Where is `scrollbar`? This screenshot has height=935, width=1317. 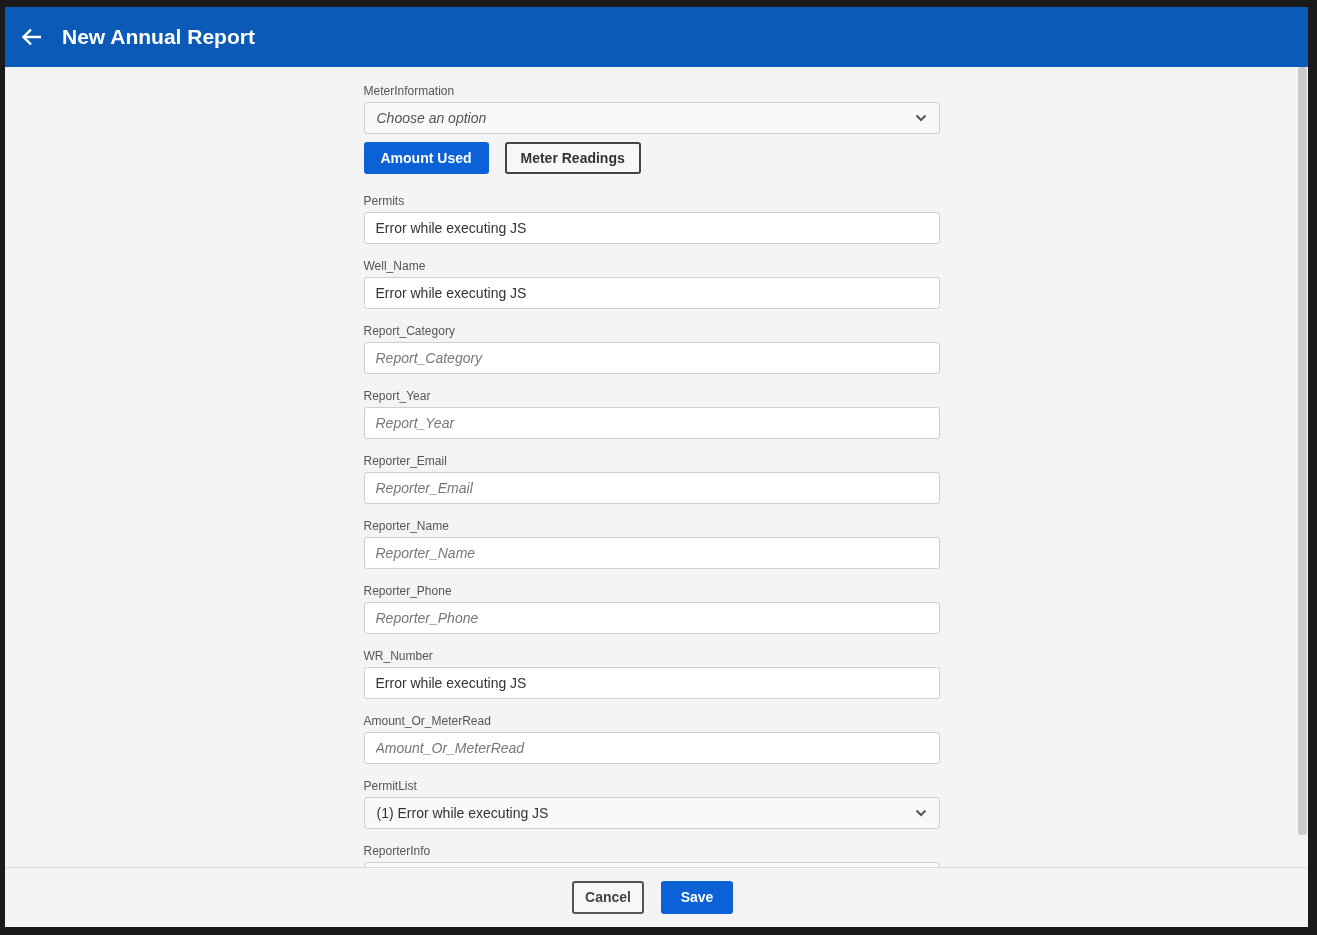 scrollbar is located at coordinates (1302, 451).